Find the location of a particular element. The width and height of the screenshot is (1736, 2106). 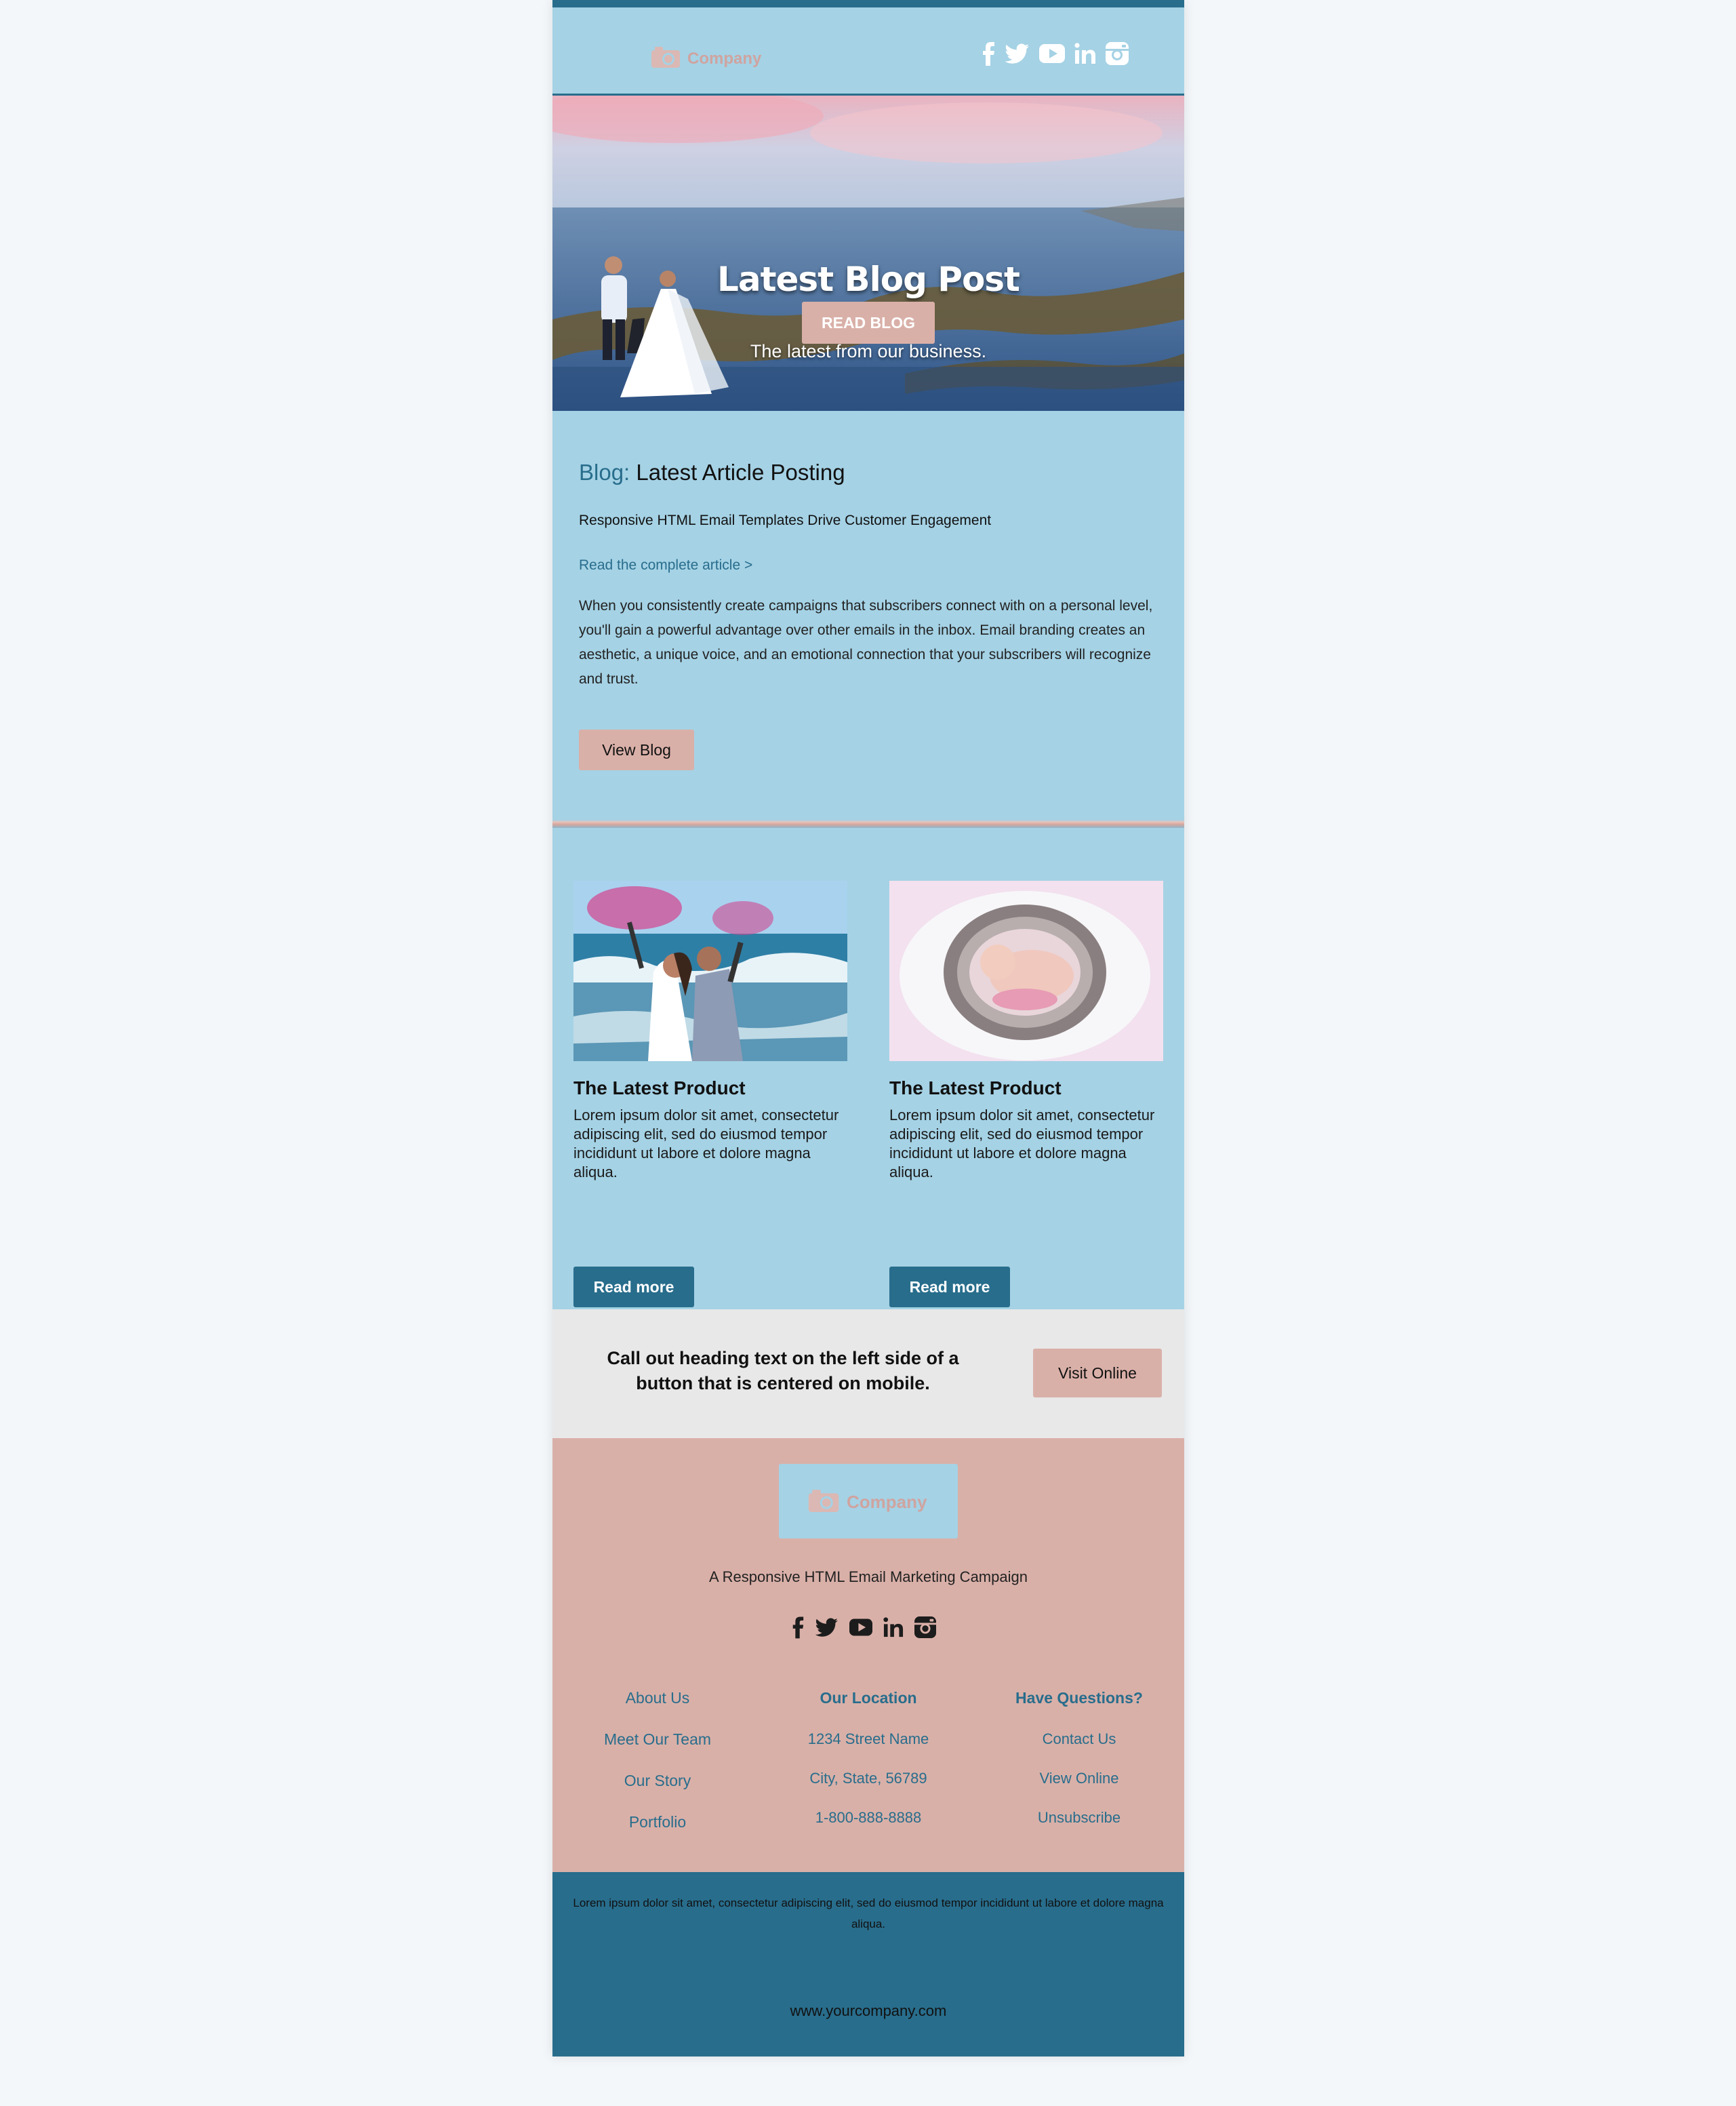

footer-link-meet-our-team: Meet Our Team is located at coordinates (657, 1751).